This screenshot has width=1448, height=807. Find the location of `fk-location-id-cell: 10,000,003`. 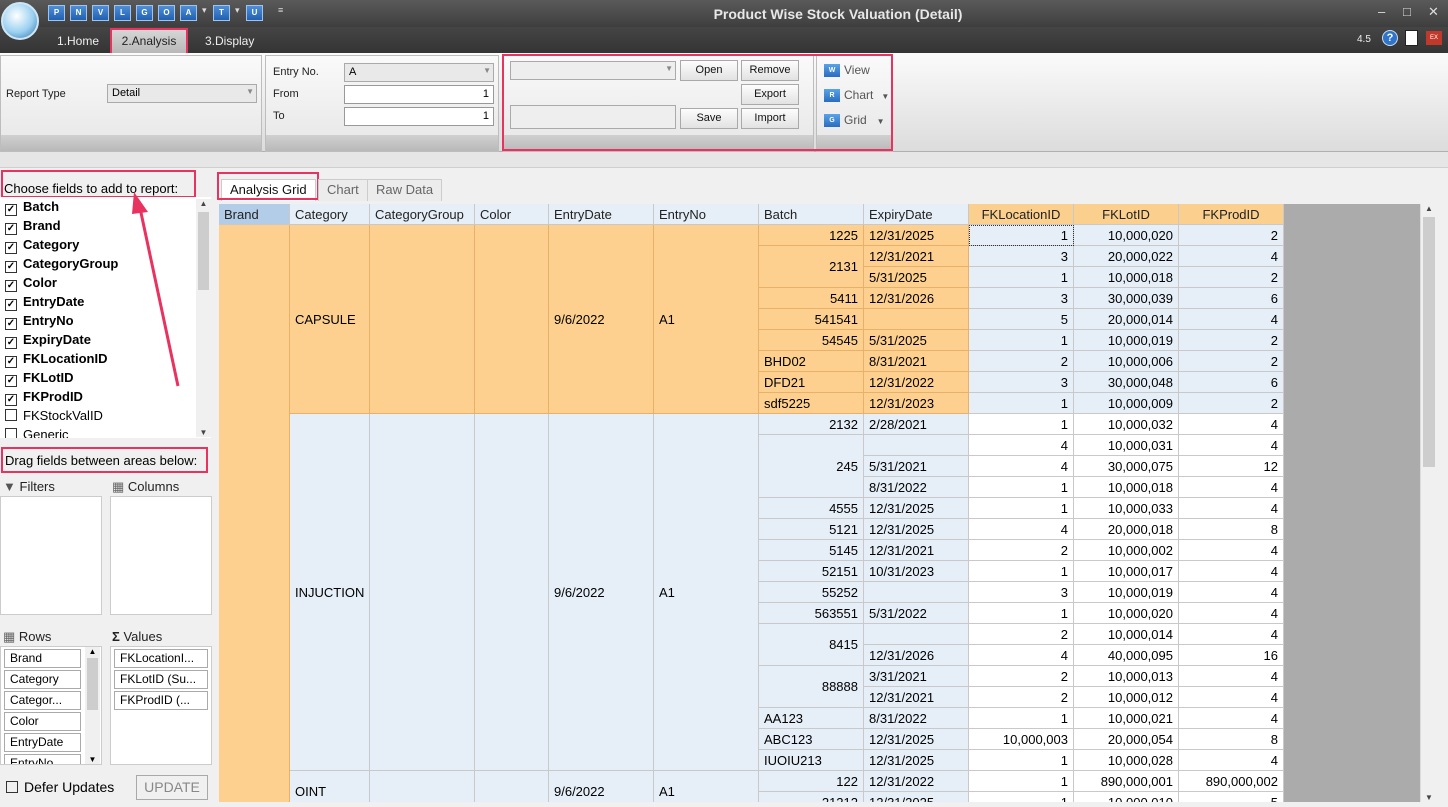

fk-location-id-cell: 10,000,003 is located at coordinates (1021, 739).